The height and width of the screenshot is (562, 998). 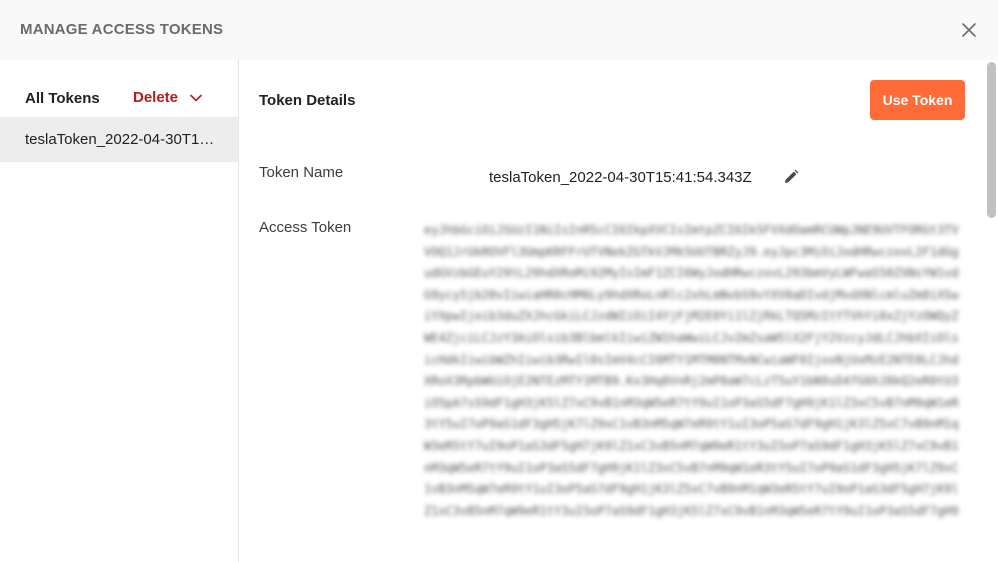 I want to click on all-tokens-label: All Tokens, so click(x=62, y=98).